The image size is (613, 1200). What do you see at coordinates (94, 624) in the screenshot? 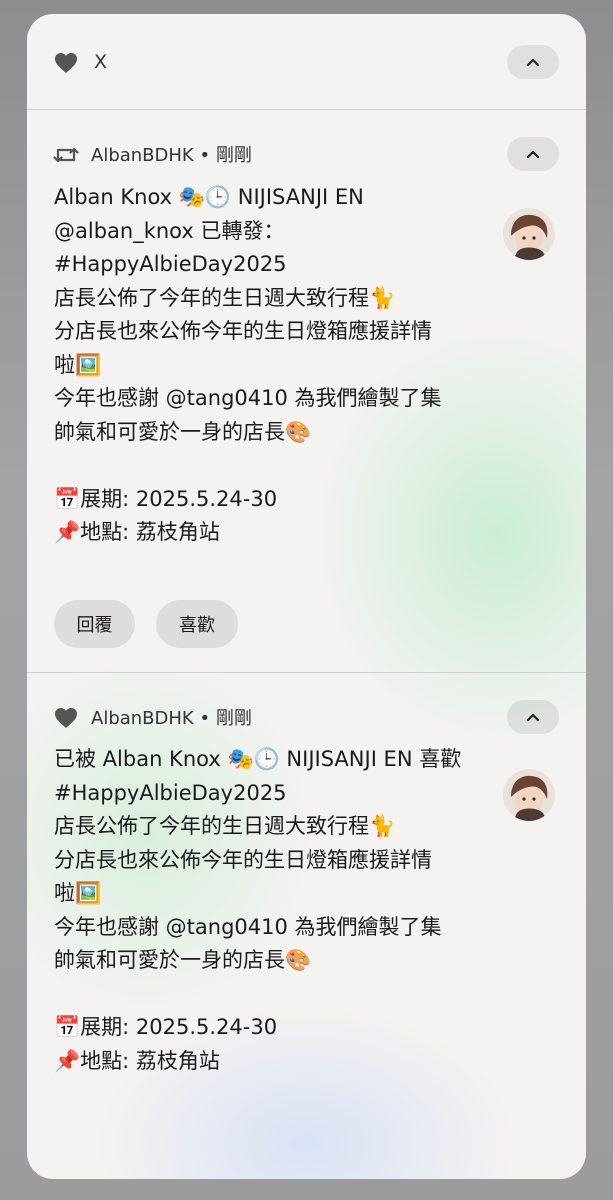
I see `reply-button: 回覆` at bounding box center [94, 624].